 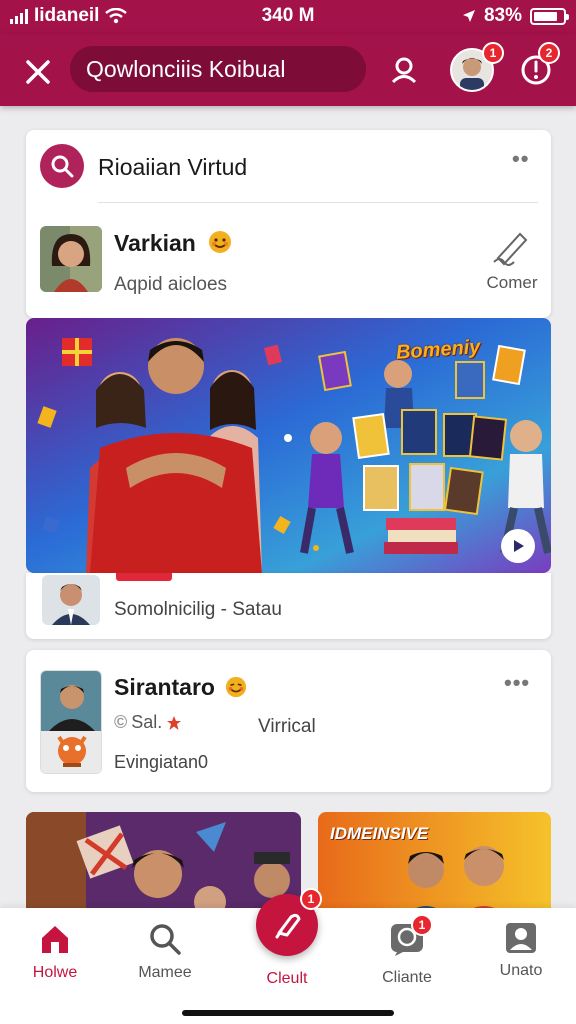 What do you see at coordinates (121, 722) in the screenshot?
I see `tag-icon: ©` at bounding box center [121, 722].